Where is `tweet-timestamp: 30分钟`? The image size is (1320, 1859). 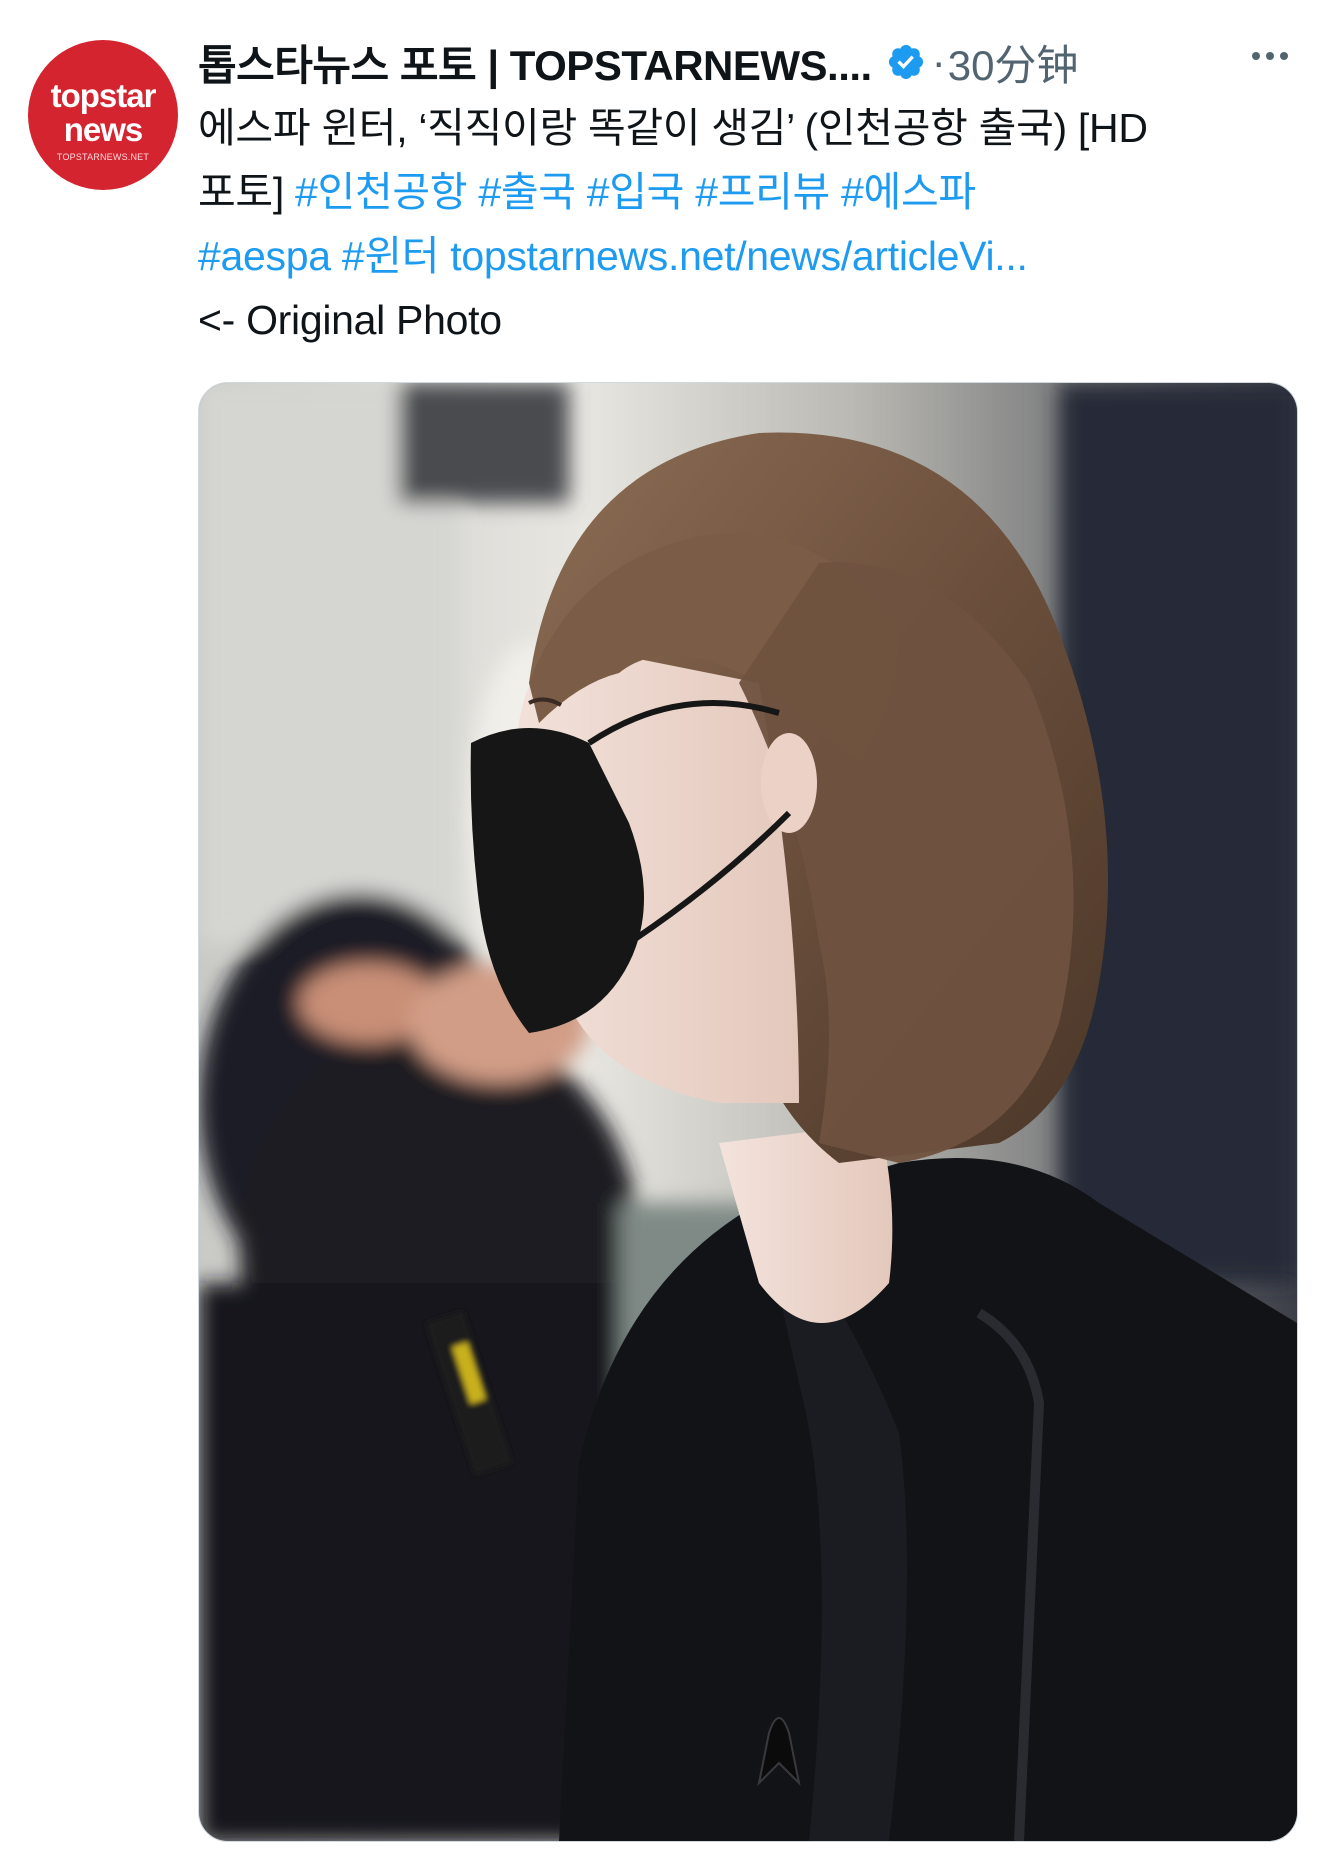 tweet-timestamp: 30分钟 is located at coordinates (1013, 62).